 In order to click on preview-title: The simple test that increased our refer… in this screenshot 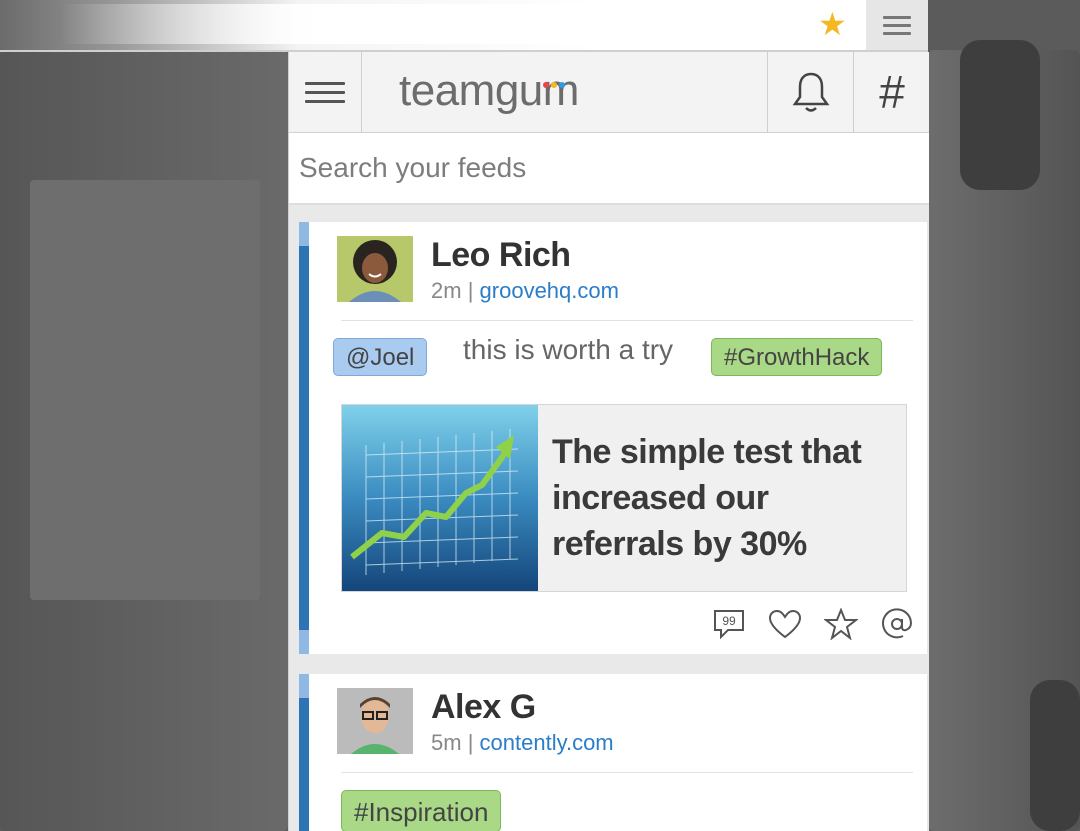, I will do `click(707, 498)`.